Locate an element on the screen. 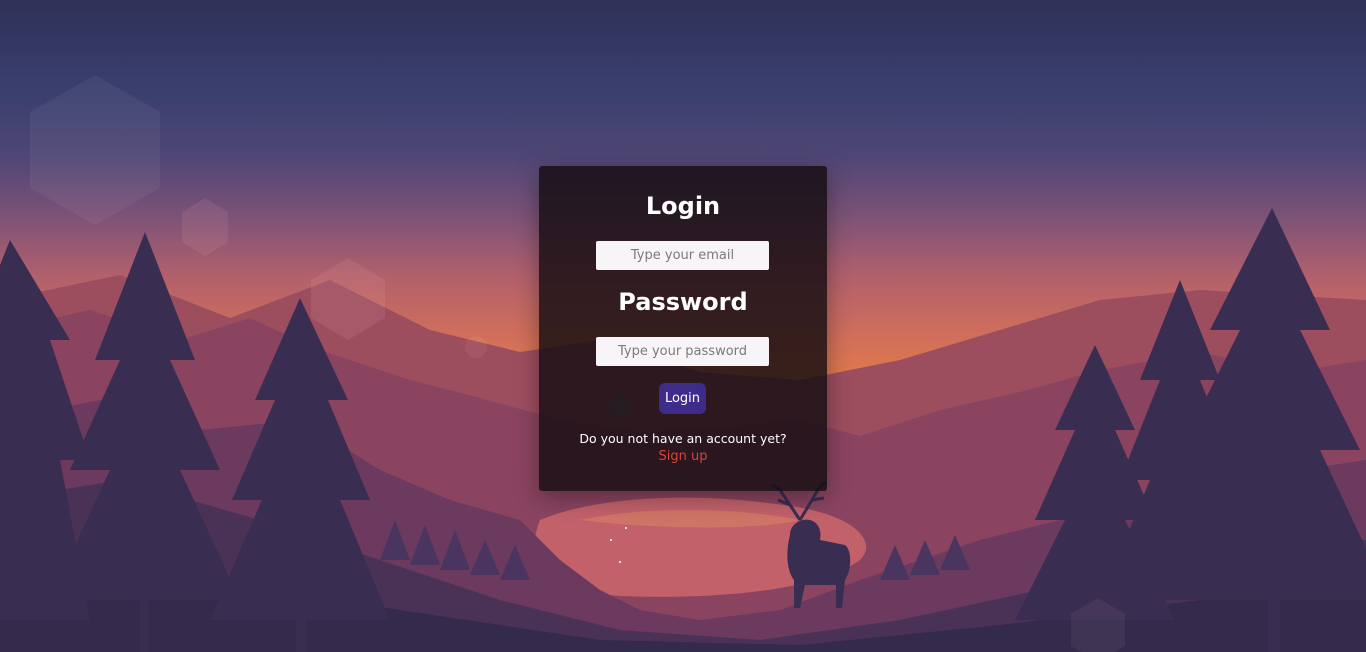 This screenshot has height=652, width=1366. email-input is located at coordinates (682, 255).